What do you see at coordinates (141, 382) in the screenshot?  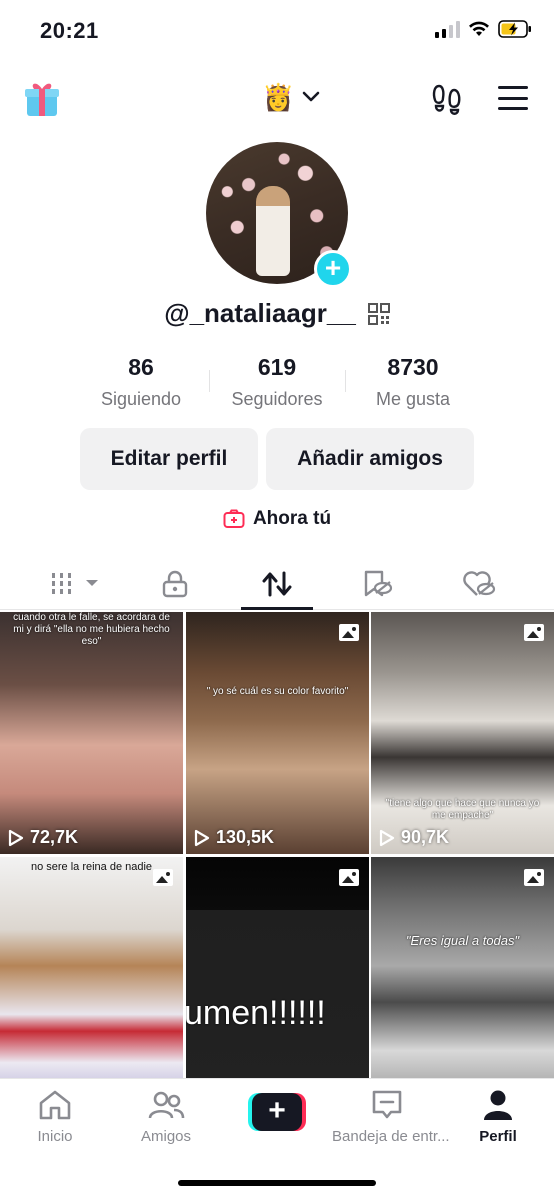 I see `stat-following: 86 Siguiendo` at bounding box center [141, 382].